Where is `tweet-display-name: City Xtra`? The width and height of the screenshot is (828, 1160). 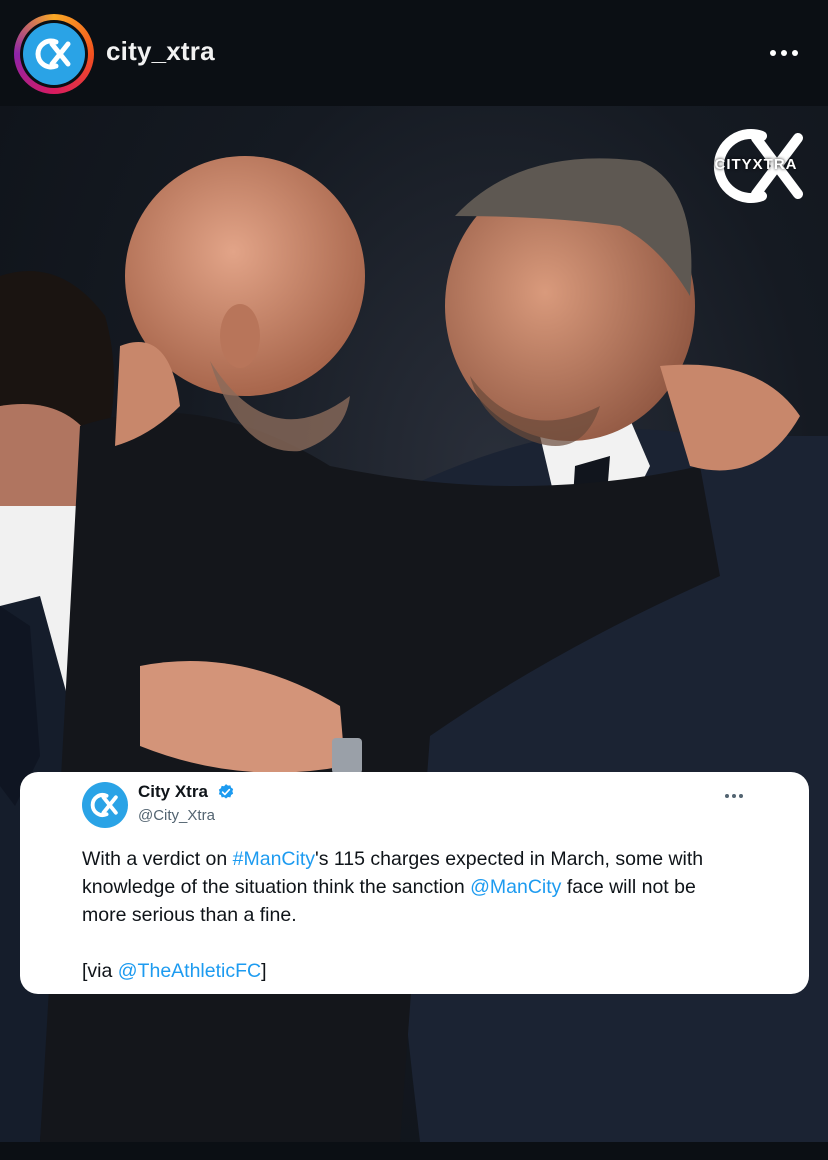
tweet-display-name: City Xtra is located at coordinates (173, 792).